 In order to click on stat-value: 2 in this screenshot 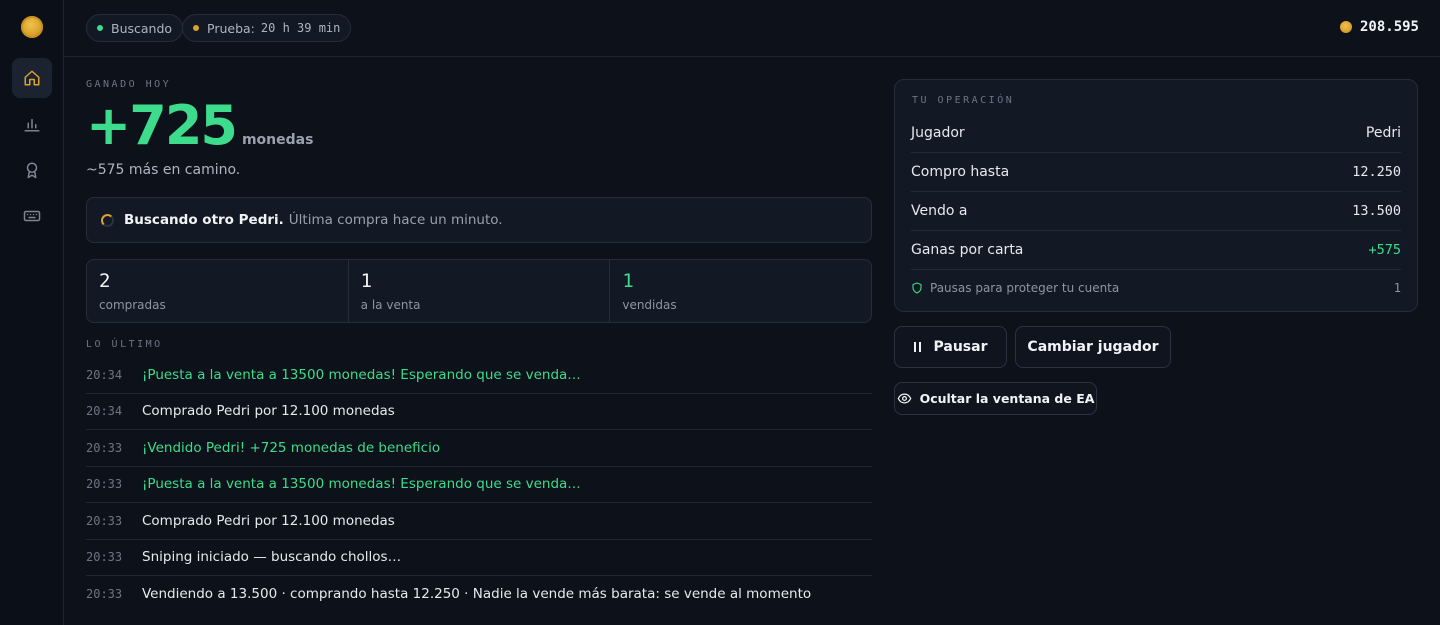, I will do `click(105, 281)`.